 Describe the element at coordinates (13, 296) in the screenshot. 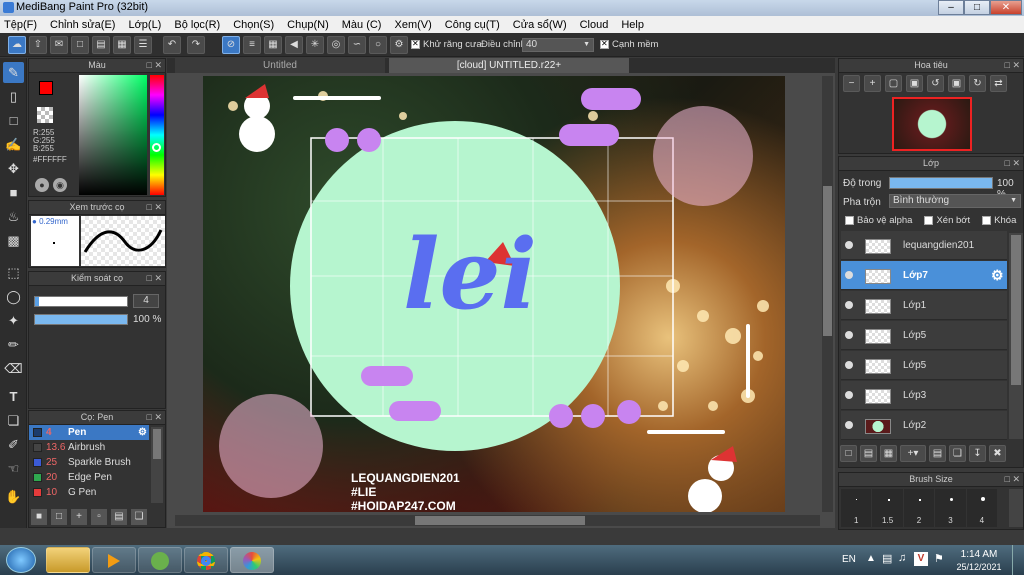

I see `lasso-tool-icon: ◯` at that location.